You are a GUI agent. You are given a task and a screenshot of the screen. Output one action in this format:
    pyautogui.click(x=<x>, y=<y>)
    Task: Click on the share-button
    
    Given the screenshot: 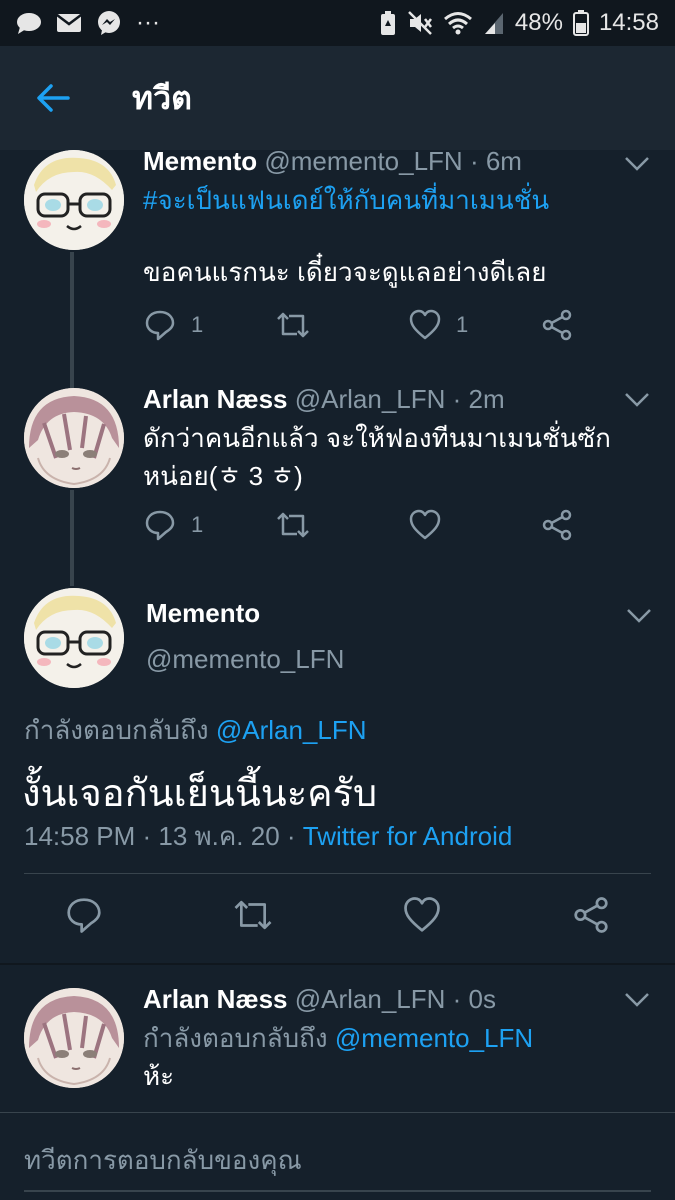 What is the action you would take?
    pyautogui.click(x=591, y=917)
    